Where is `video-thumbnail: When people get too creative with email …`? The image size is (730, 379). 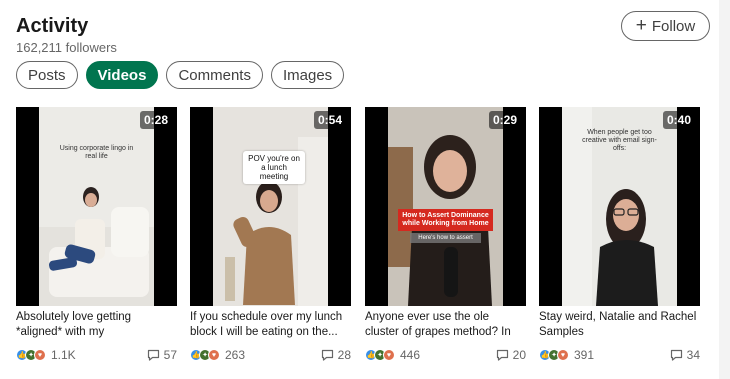
video-thumbnail: When people get too creative with email … is located at coordinates (619, 206).